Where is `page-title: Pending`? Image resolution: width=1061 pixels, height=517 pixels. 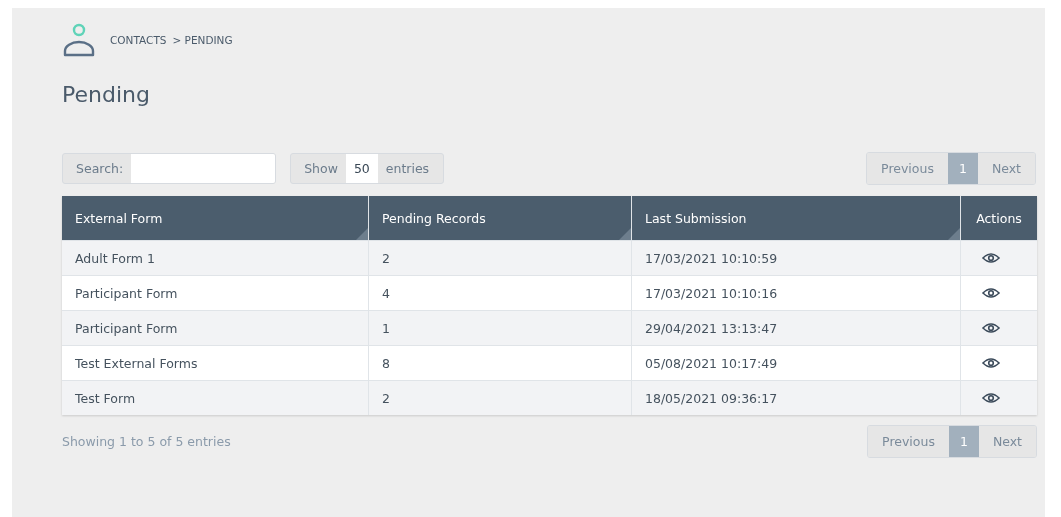 page-title: Pending is located at coordinates (106, 95).